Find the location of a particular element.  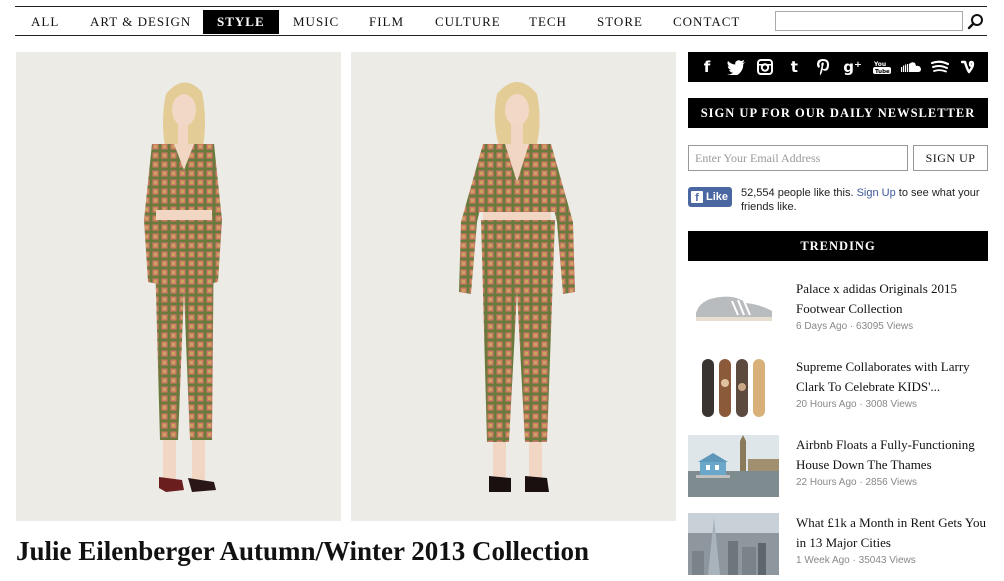

trending-thumbnail-city is located at coordinates (733, 544).